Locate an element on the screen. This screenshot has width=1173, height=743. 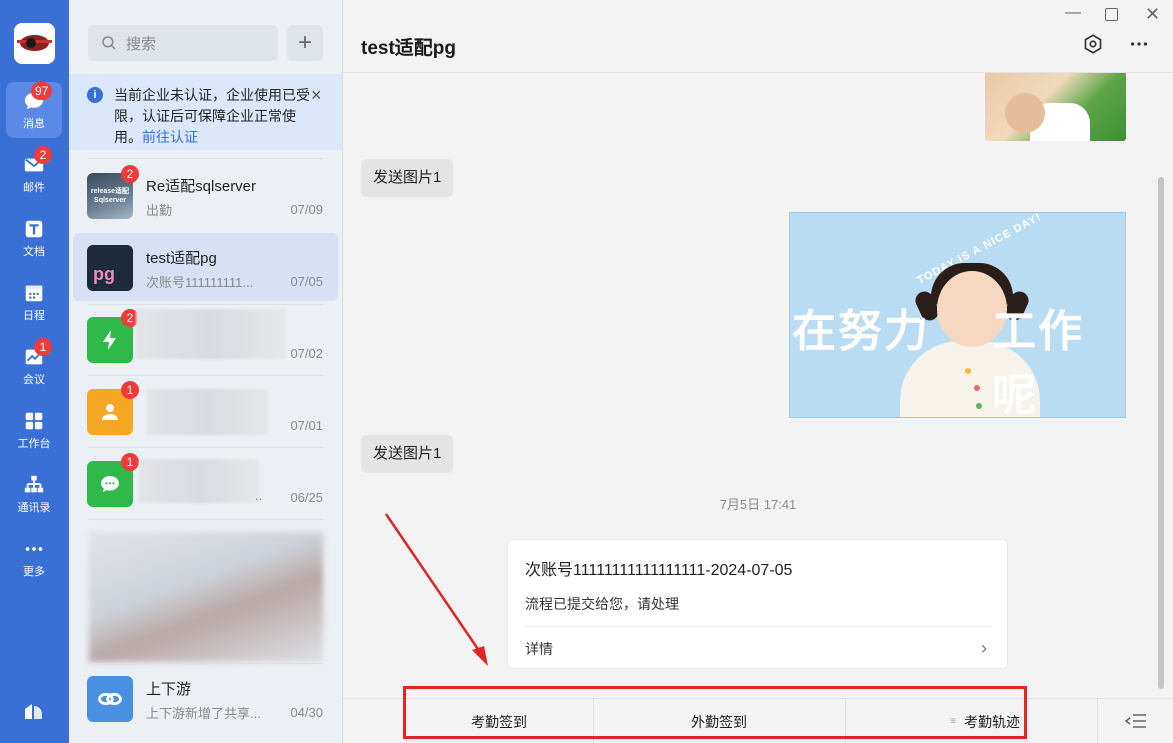
close-window-icon: ✕ is located at coordinates (1152, 14).